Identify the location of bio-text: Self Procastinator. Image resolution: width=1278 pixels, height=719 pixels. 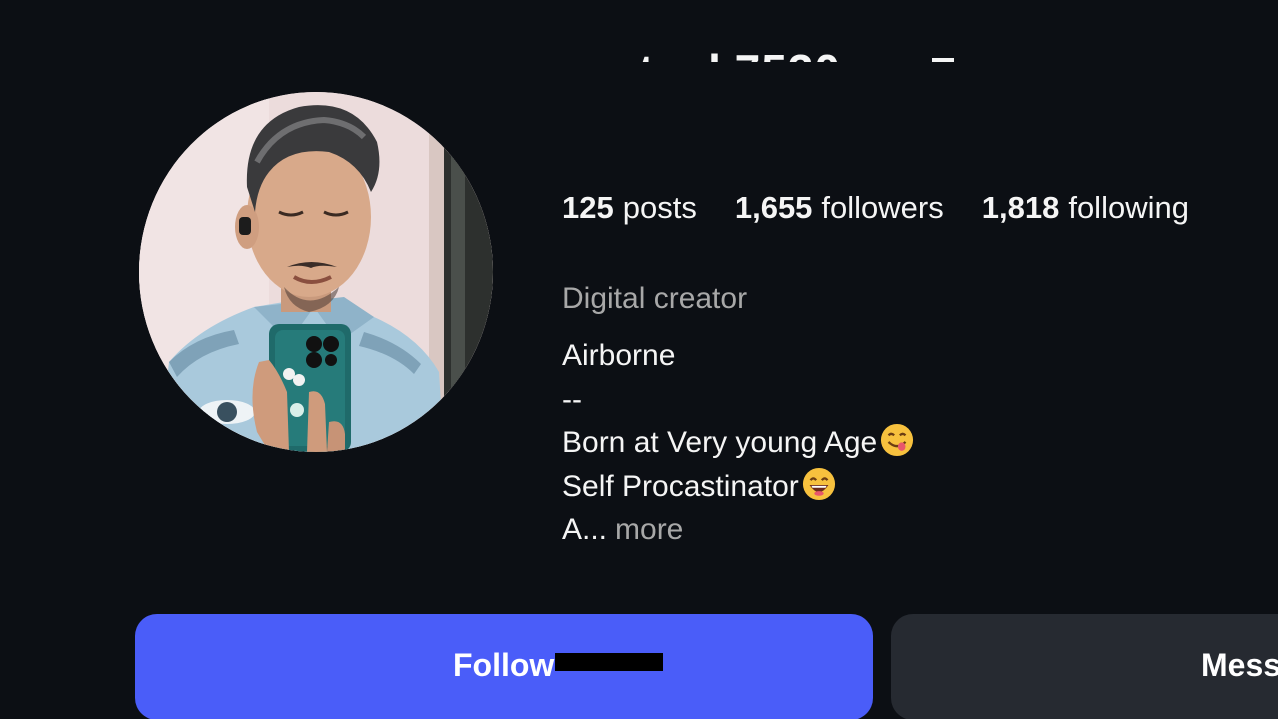
(680, 486).